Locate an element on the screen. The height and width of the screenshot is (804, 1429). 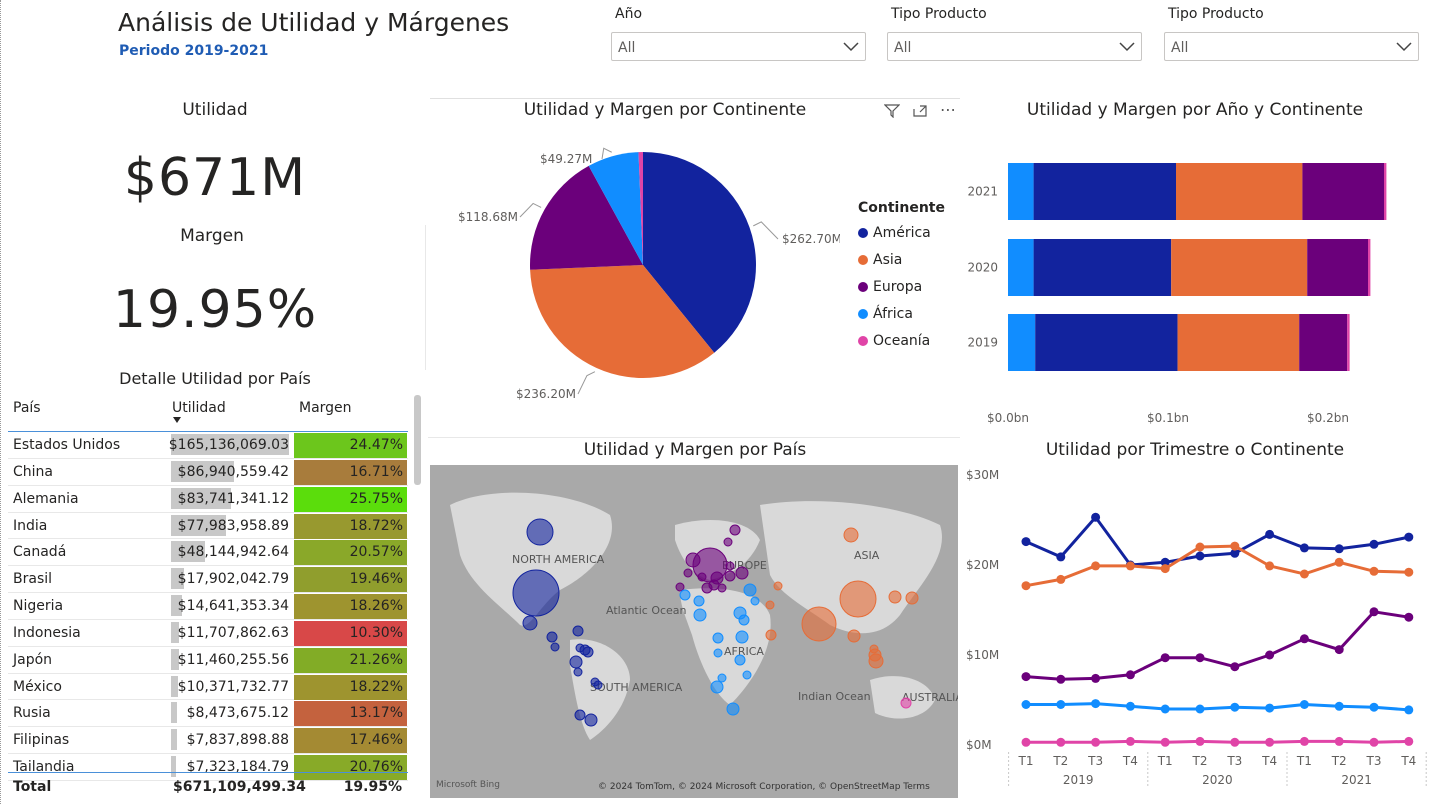
slicer-tipo1-dropdown: All is located at coordinates (1014, 46).